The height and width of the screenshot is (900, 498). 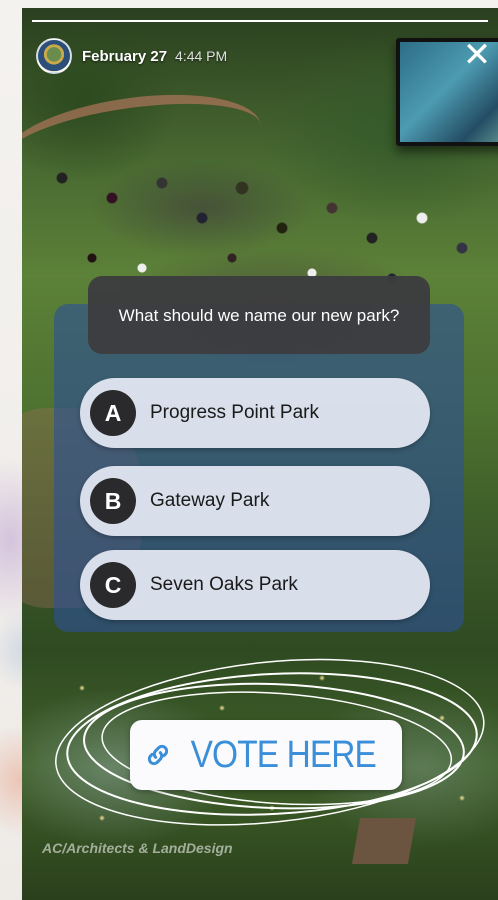 I want to click on story-progress-bar, so click(x=260, y=21).